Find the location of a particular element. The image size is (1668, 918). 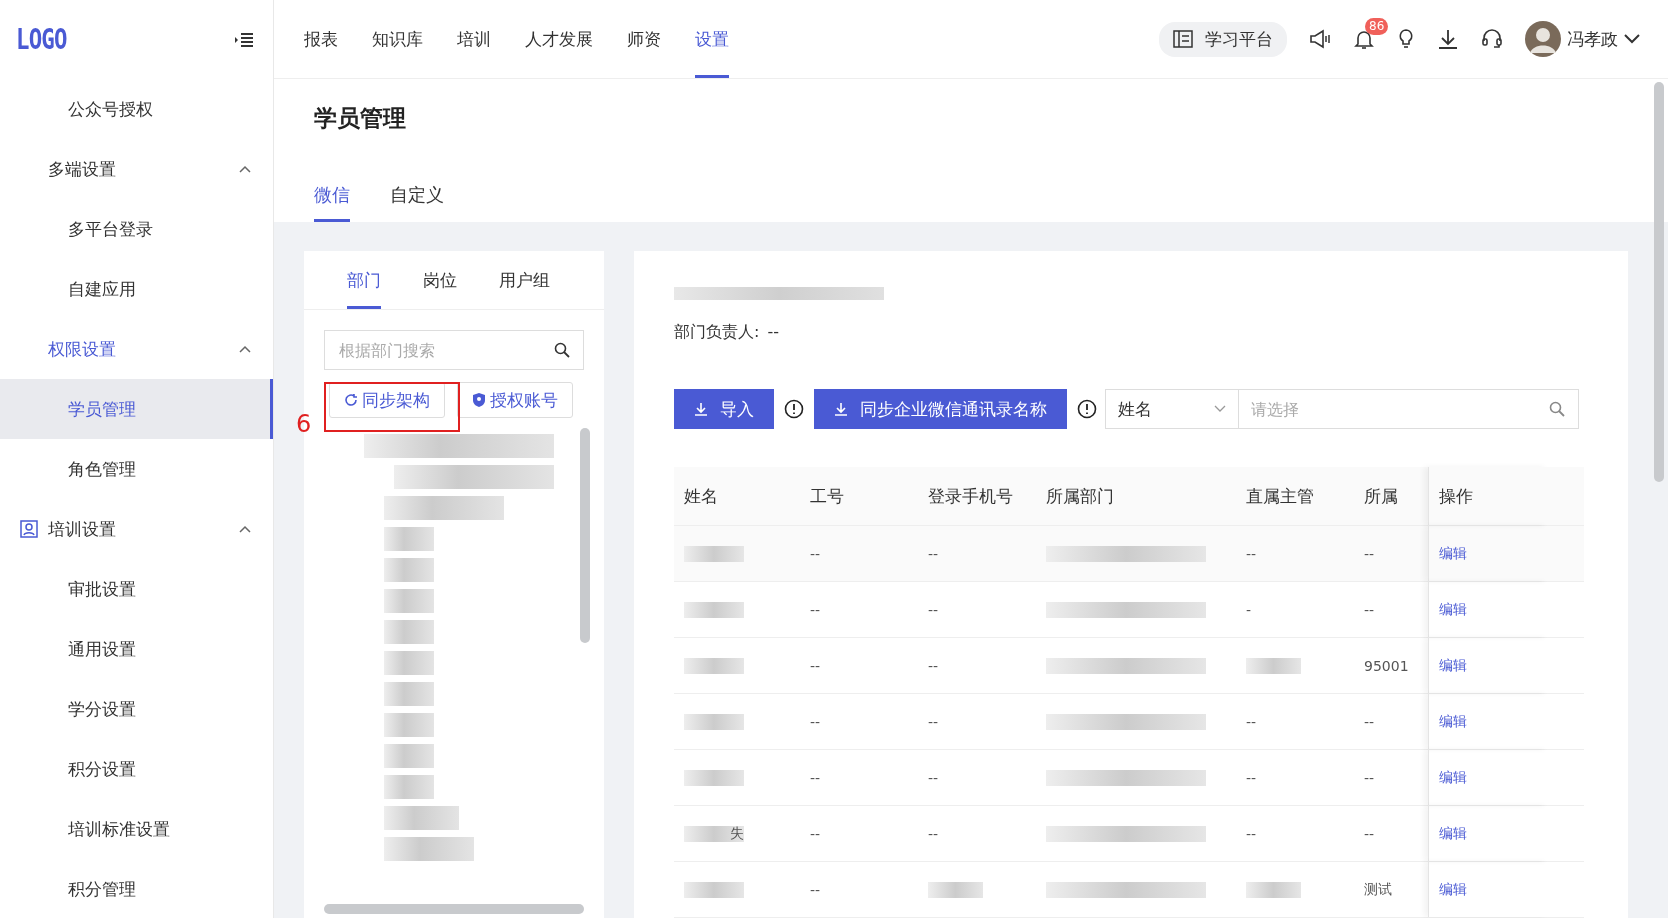

table-cell: 测试 is located at coordinates (1378, 889).